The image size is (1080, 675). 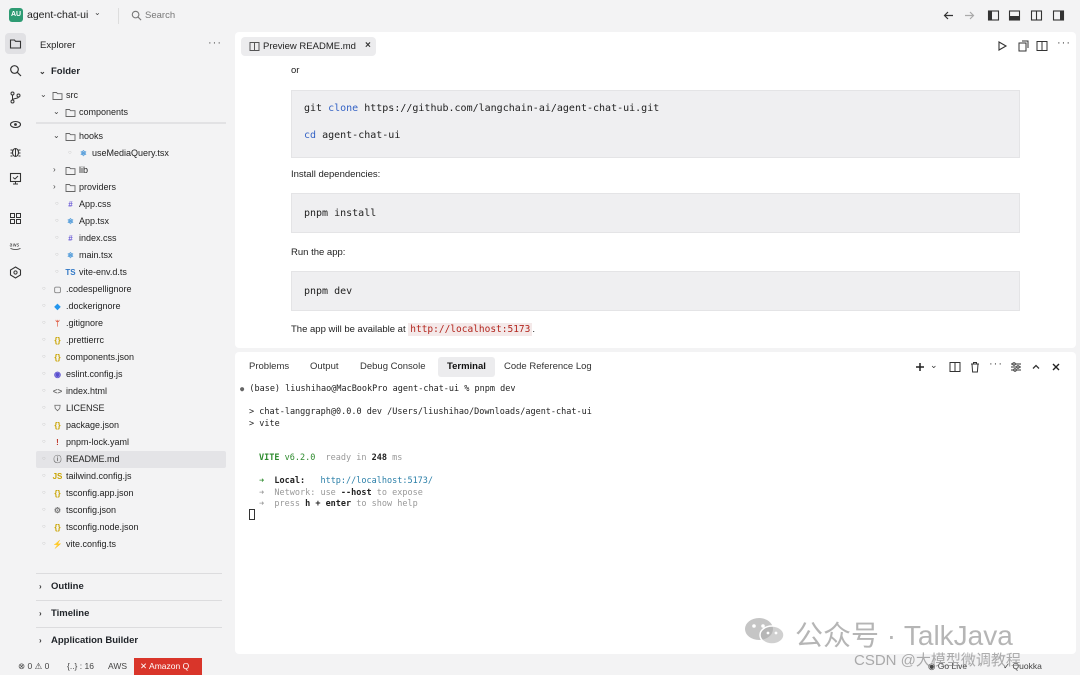 What do you see at coordinates (269, 367) in the screenshot?
I see `tab-problems: Problems` at bounding box center [269, 367].